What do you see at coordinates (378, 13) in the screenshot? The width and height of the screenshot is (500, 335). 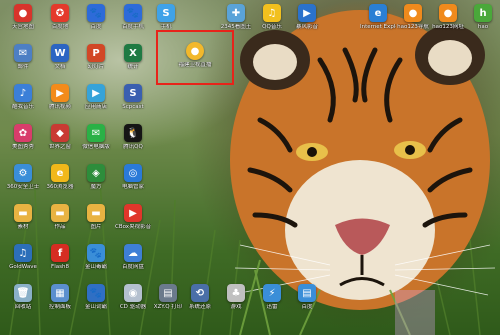 I see `app-icon: e` at bounding box center [378, 13].